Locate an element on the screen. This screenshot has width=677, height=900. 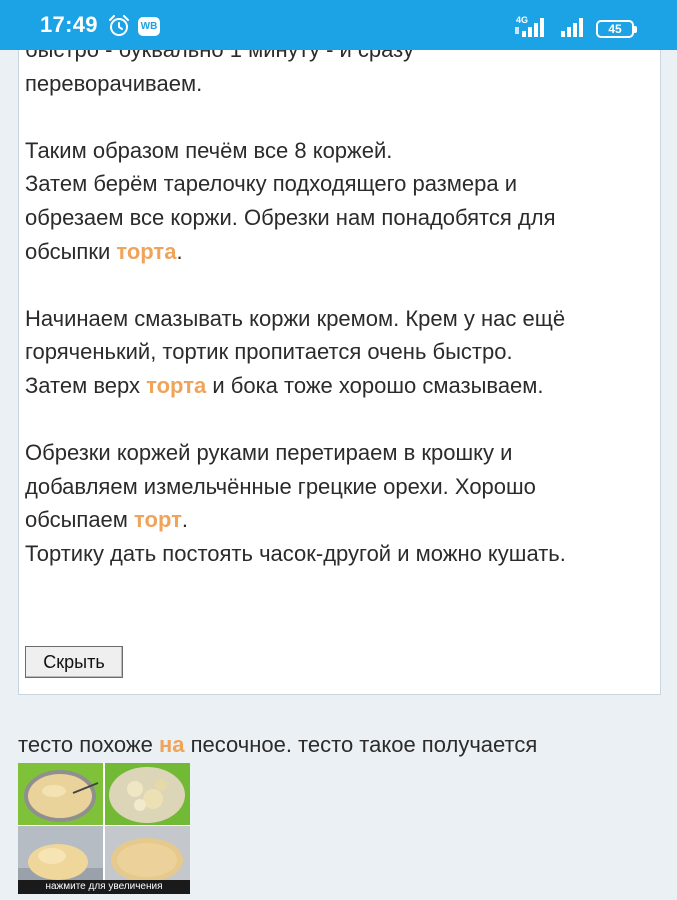
article-line: Таким образом печём все 8 коржей. is located at coordinates (209, 150).